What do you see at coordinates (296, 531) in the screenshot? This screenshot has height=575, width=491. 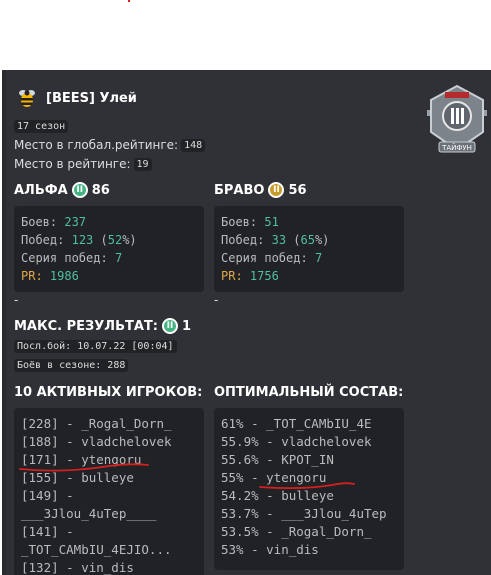 I see `list-item: 53.5% - _Rogal_Dorn_` at bounding box center [296, 531].